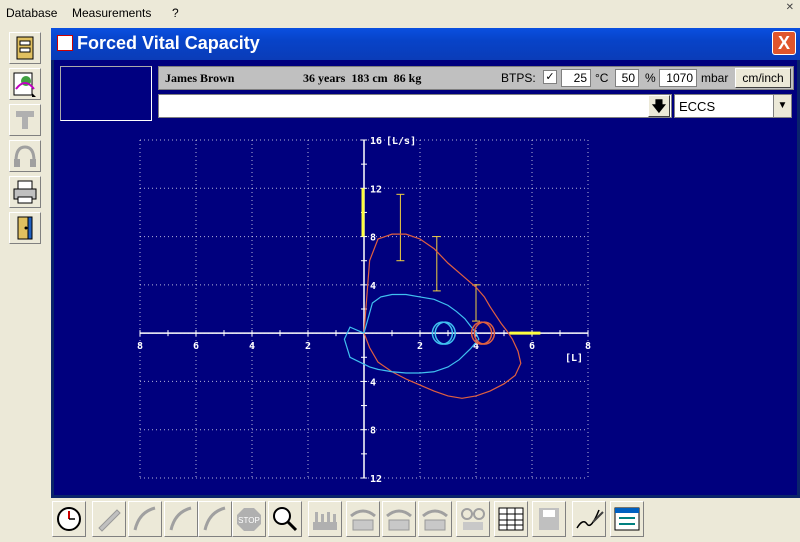  I want to click on compare-button, so click(473, 519).